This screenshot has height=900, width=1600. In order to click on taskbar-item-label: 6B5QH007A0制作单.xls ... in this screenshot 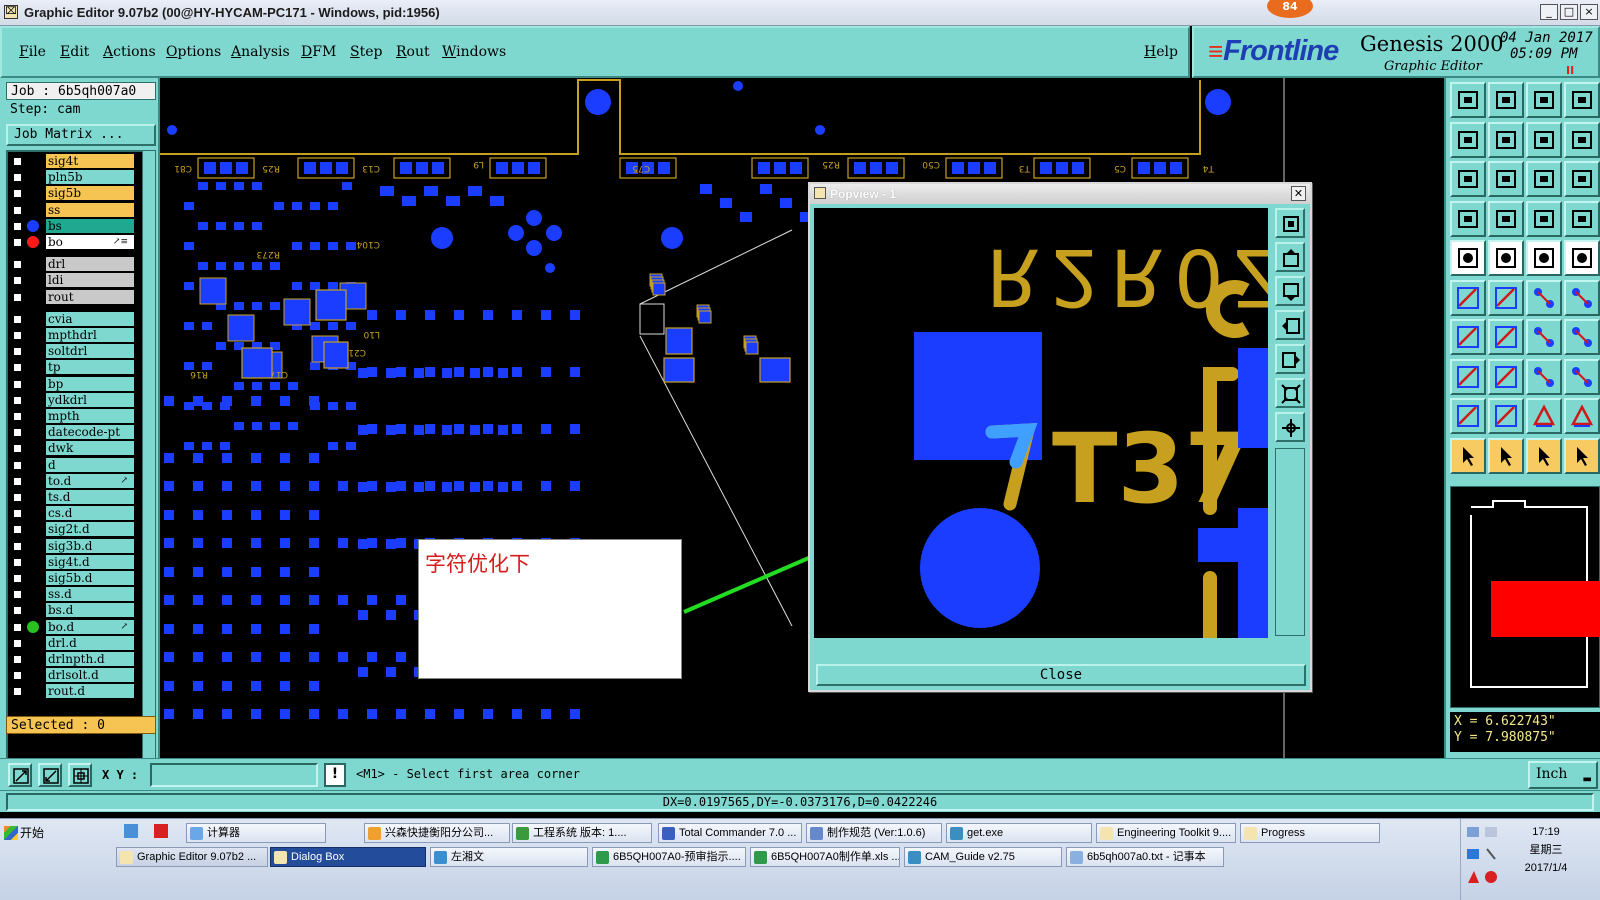, I will do `click(835, 857)`.